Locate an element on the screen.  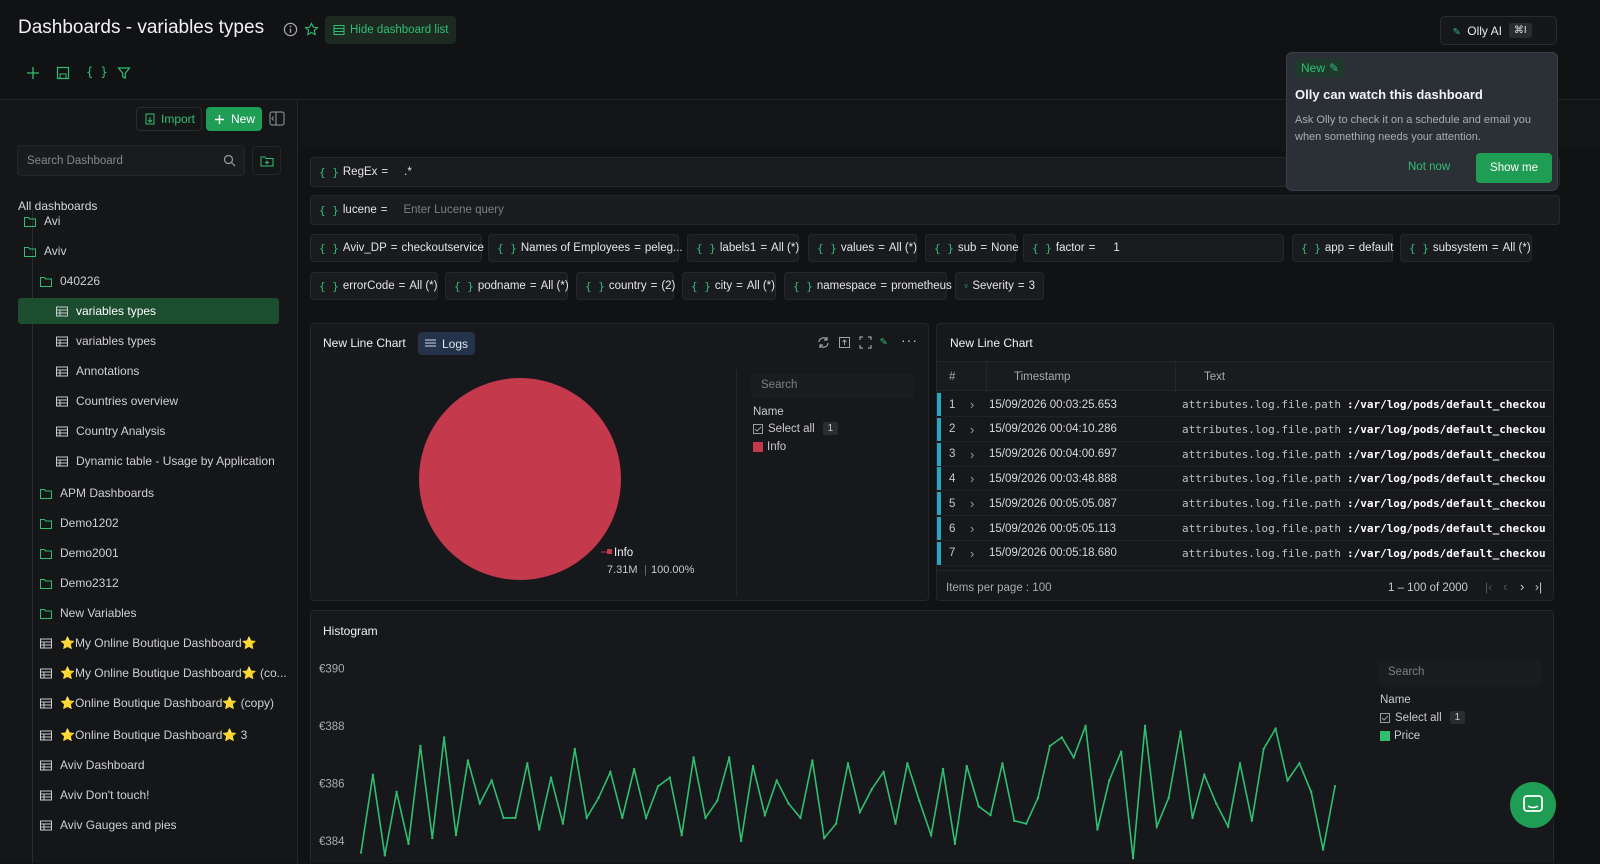
info-icon is located at coordinates (290, 29).